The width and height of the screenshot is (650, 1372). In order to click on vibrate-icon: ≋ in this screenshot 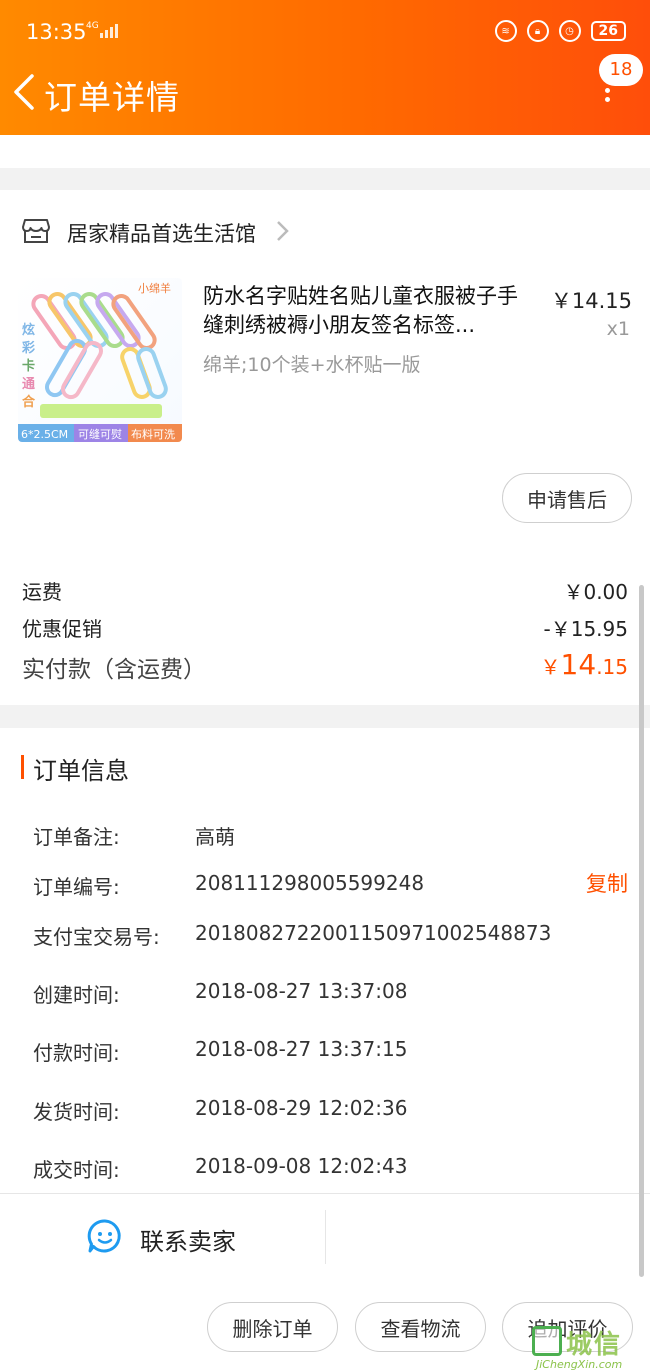, I will do `click(505, 31)`.